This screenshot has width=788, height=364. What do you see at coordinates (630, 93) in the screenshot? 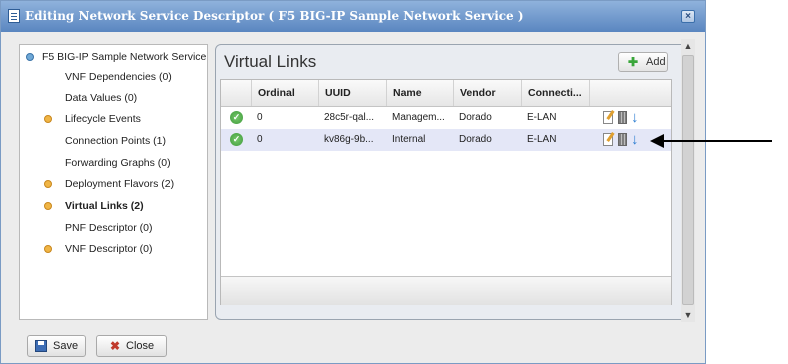
I see `column-header-actions` at bounding box center [630, 93].